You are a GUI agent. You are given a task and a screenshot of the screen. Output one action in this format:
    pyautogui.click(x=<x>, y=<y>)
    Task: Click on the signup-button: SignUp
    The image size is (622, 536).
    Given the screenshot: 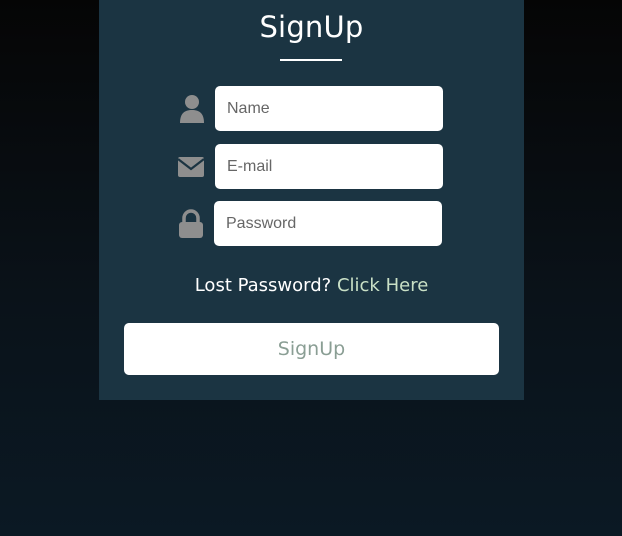 What is the action you would take?
    pyautogui.click(x=311, y=349)
    